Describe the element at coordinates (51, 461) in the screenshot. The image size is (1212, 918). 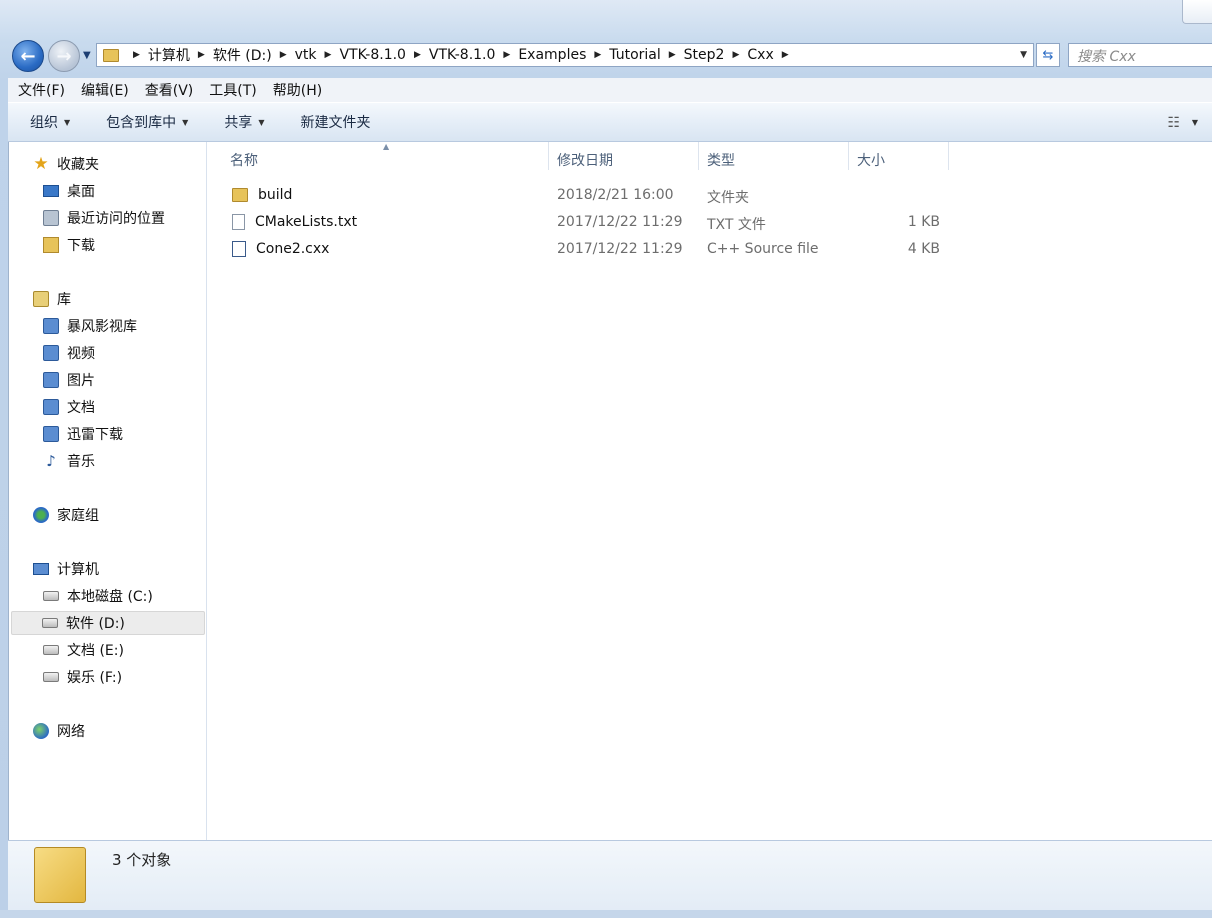
I see `music-note-icon: ♪` at that location.